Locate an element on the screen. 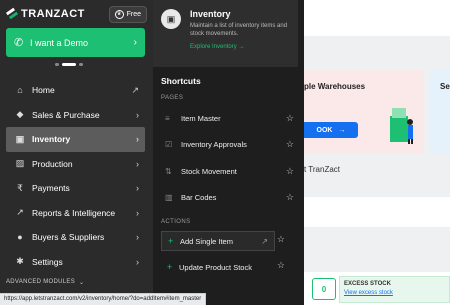  carousel-dot-active is located at coordinates (69, 64).